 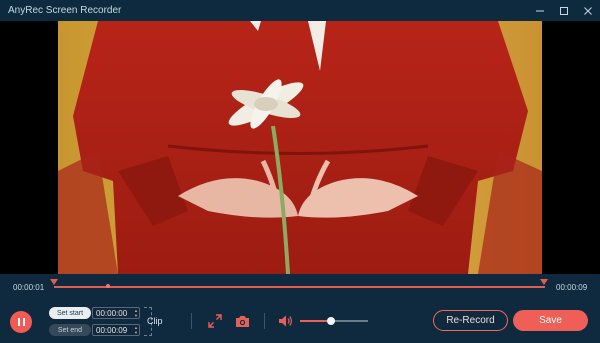 What do you see at coordinates (540, 10) in the screenshot?
I see `minimize-icon` at bounding box center [540, 10].